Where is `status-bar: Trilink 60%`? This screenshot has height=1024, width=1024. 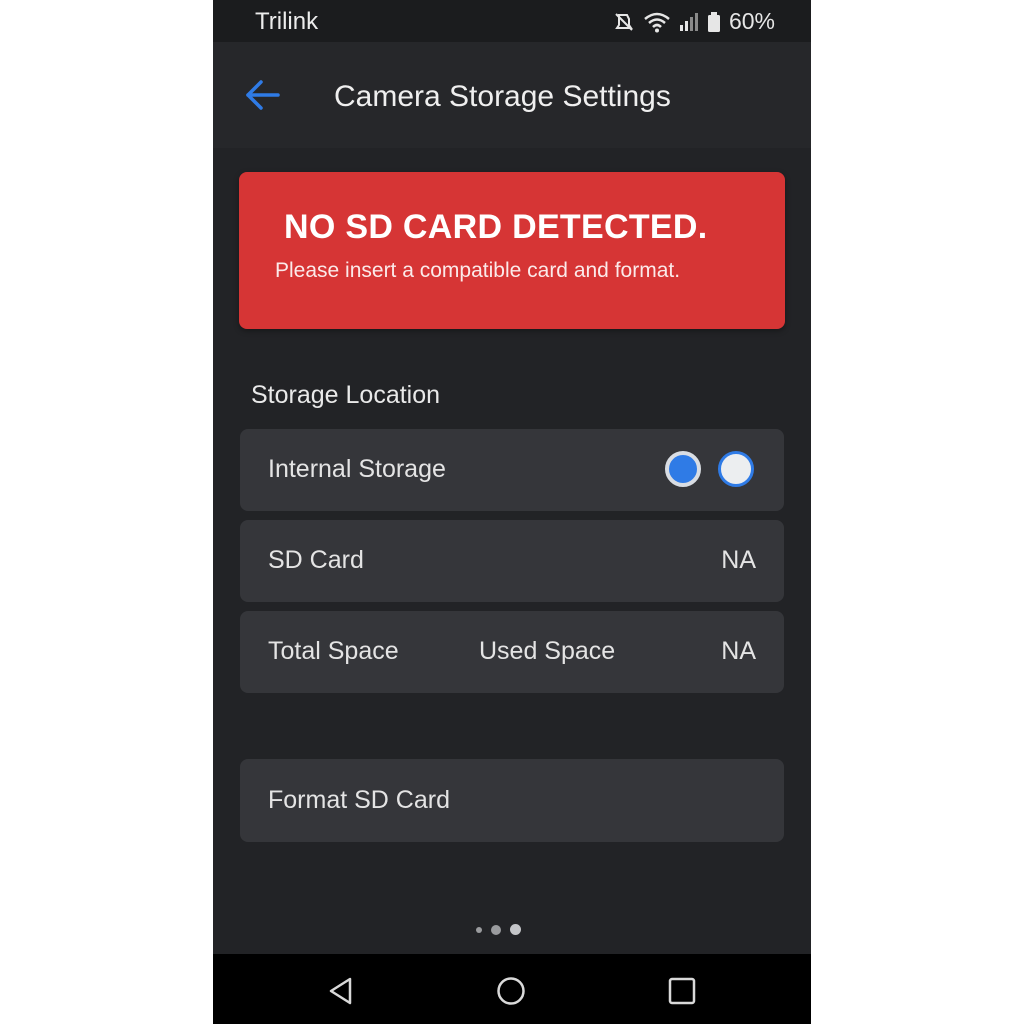 status-bar: Trilink 60% is located at coordinates (512, 21).